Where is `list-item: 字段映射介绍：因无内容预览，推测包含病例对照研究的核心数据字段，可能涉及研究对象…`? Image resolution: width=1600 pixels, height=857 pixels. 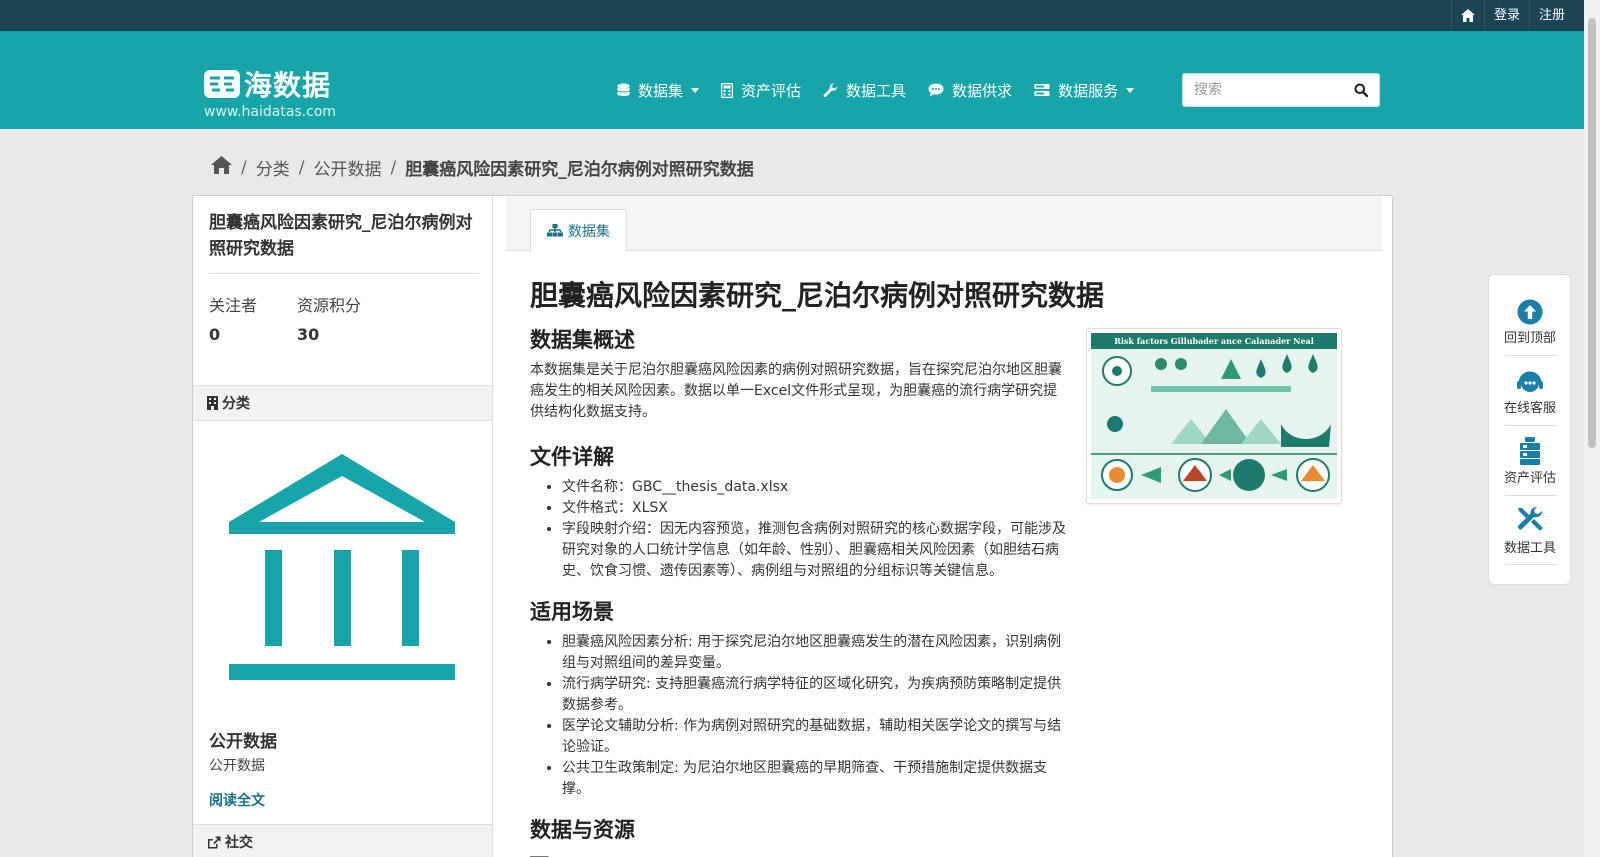
list-item: 字段映射介绍：因无内容预览，推测包含病例对照研究的核心数据字段，可能涉及研究对象… is located at coordinates (816, 550).